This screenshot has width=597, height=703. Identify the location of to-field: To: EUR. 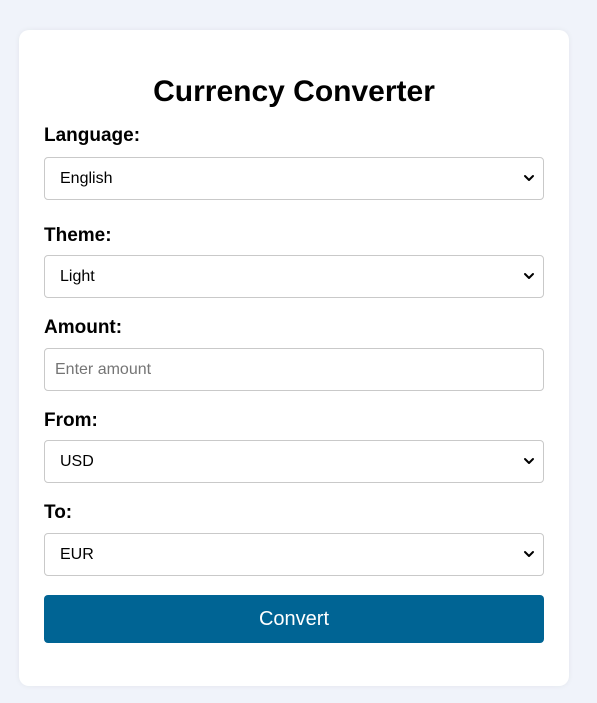
(294, 538).